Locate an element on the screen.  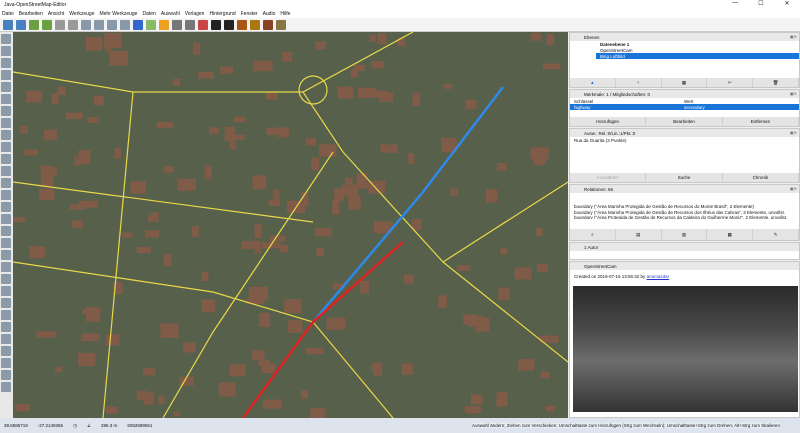
user-link: anumazdar is located at coordinates (658, 276).